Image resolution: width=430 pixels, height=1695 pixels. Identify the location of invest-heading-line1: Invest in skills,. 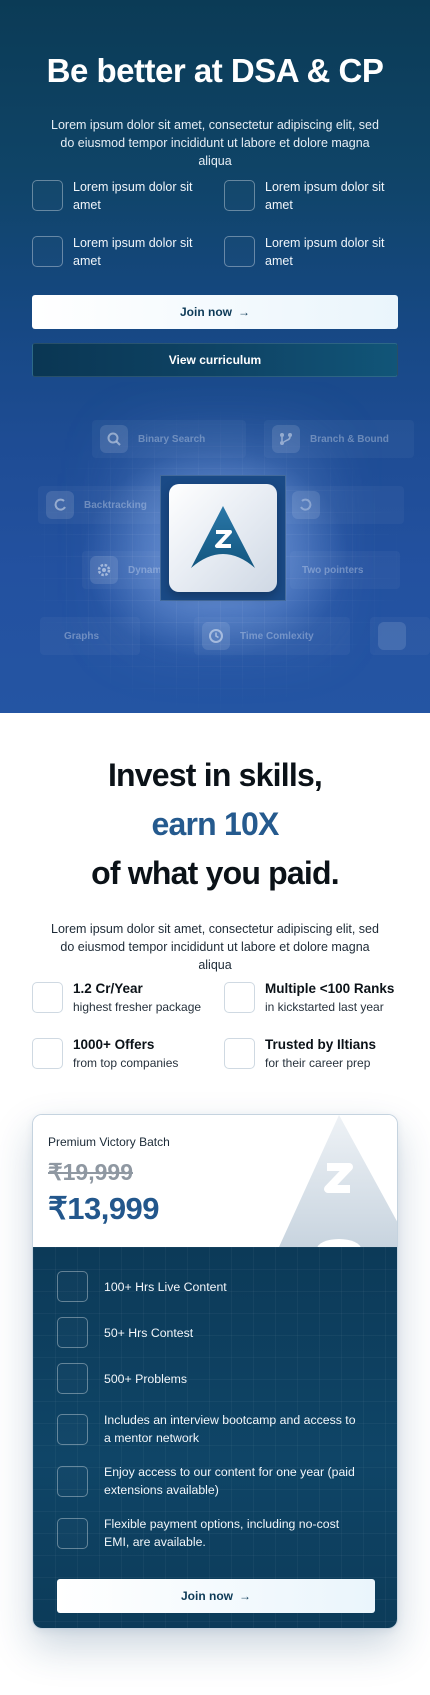
(215, 775).